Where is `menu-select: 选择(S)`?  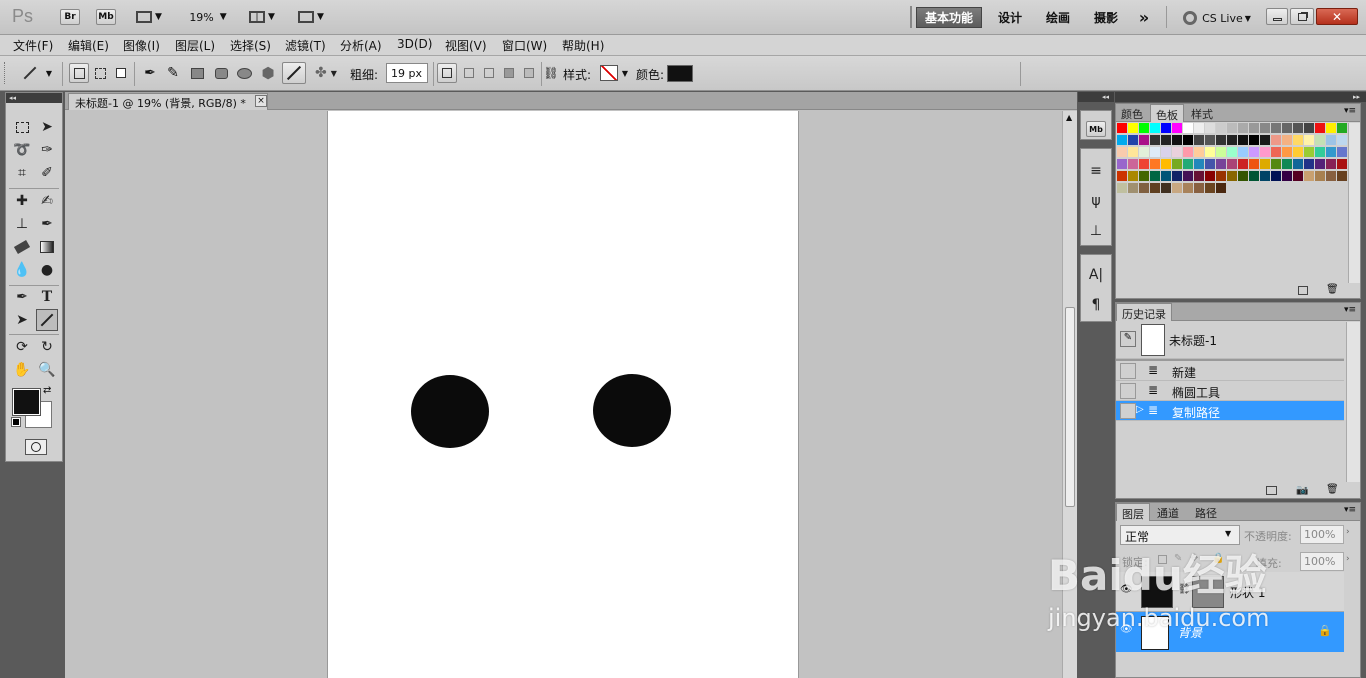 menu-select: 选择(S) is located at coordinates (250, 45).